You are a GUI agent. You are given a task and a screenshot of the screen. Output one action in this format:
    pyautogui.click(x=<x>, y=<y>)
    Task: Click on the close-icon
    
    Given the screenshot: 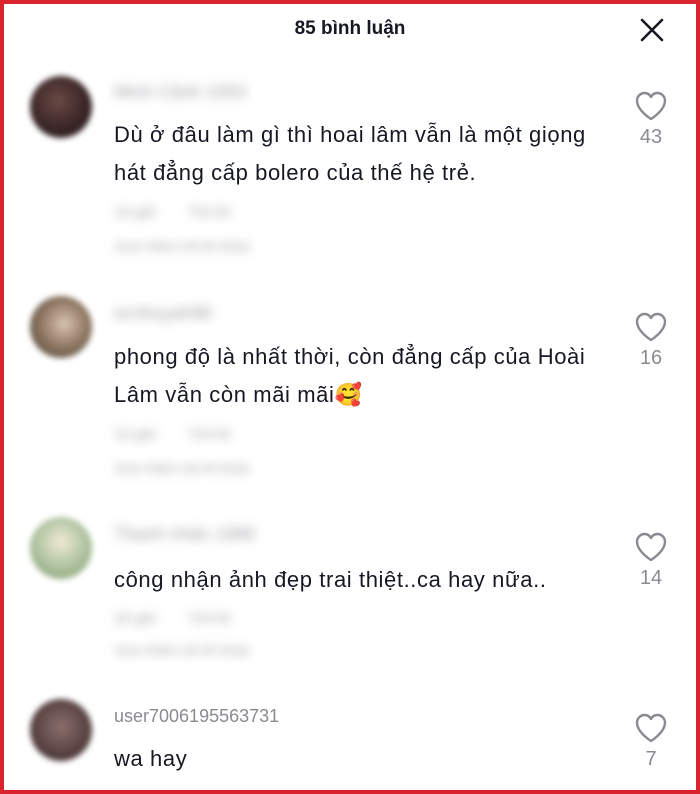 What is the action you would take?
    pyautogui.click(x=652, y=30)
    